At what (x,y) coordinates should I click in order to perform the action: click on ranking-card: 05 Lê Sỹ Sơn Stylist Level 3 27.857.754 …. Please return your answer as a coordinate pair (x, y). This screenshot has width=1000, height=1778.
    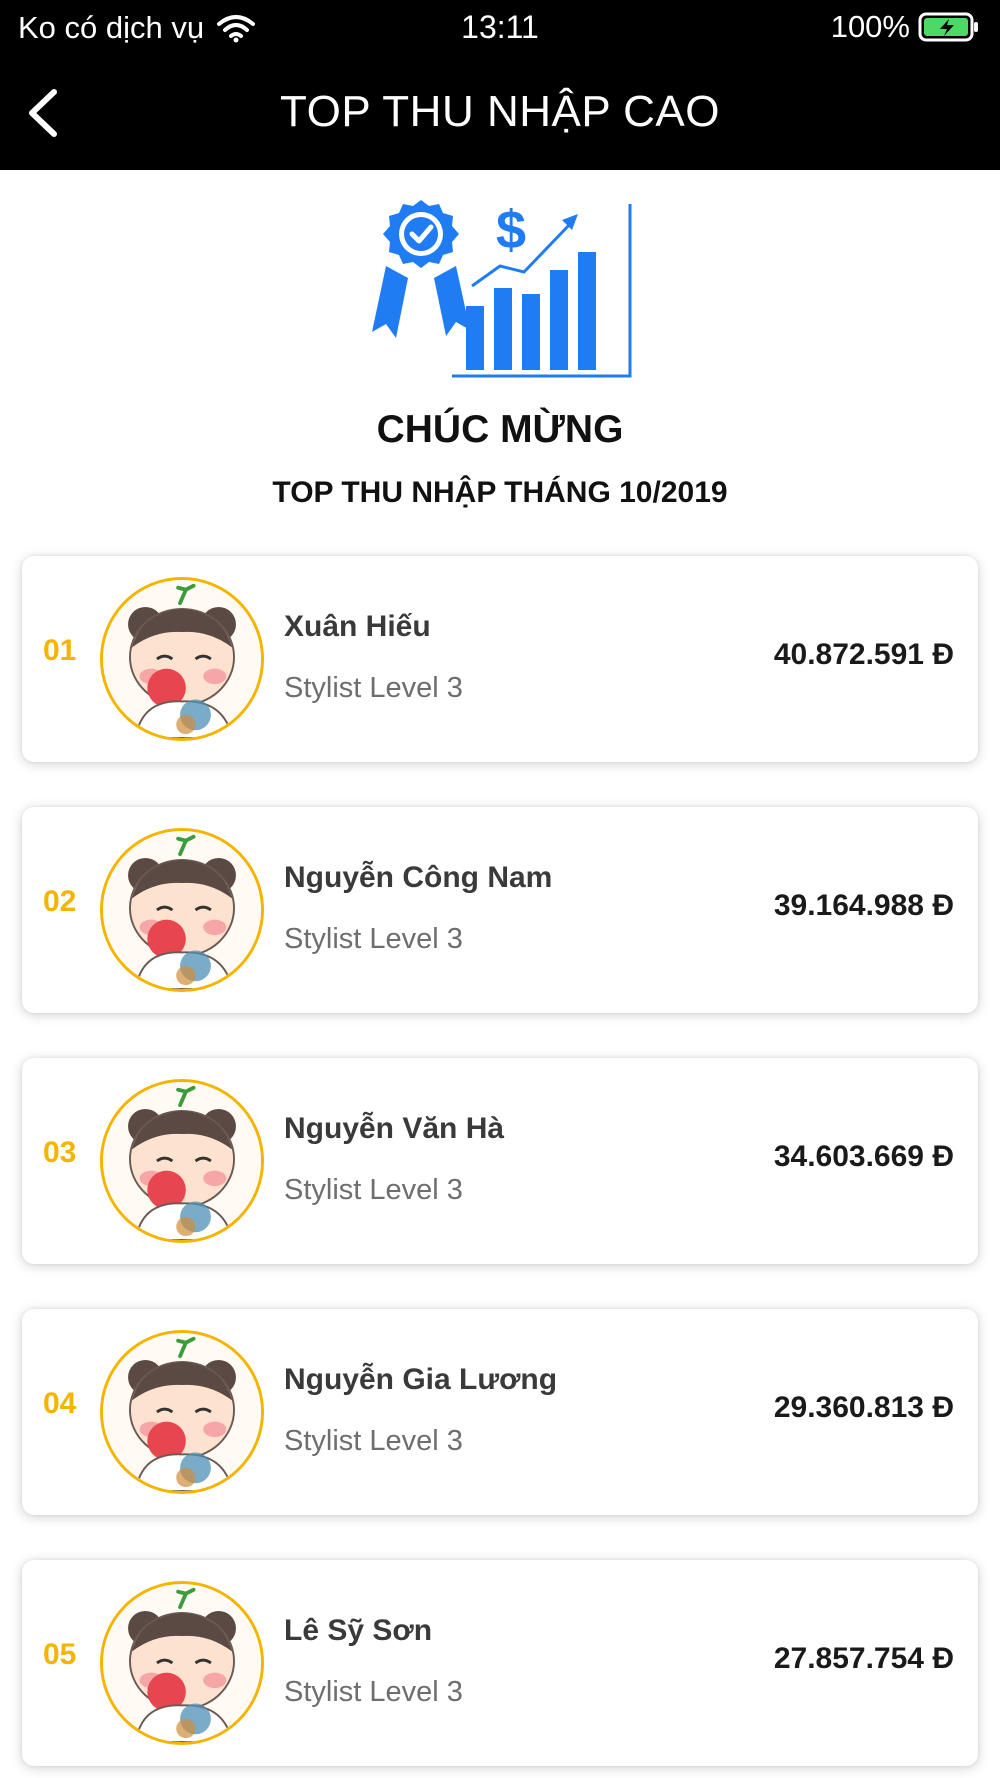
    Looking at the image, I should click on (500, 1663).